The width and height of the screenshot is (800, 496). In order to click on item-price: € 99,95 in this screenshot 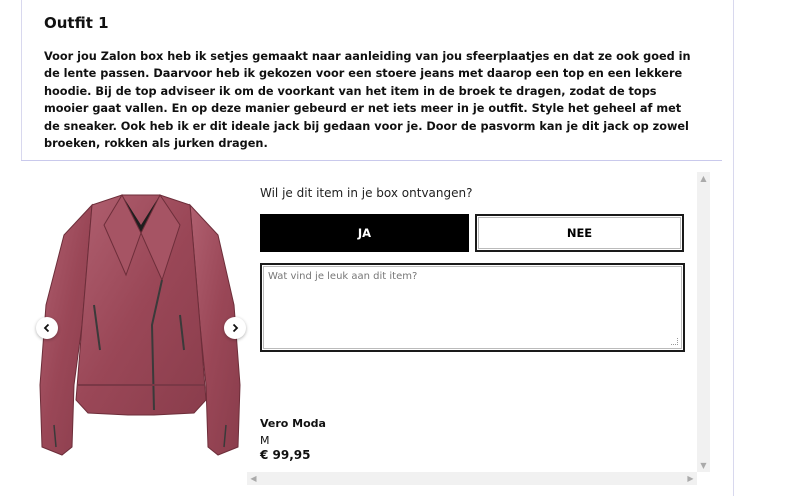, I will do `click(285, 455)`.